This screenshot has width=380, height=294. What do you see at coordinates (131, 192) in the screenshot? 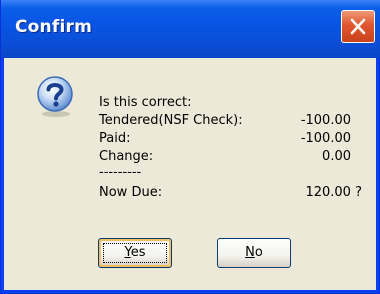
I see `now-due-label: Now Due:` at bounding box center [131, 192].